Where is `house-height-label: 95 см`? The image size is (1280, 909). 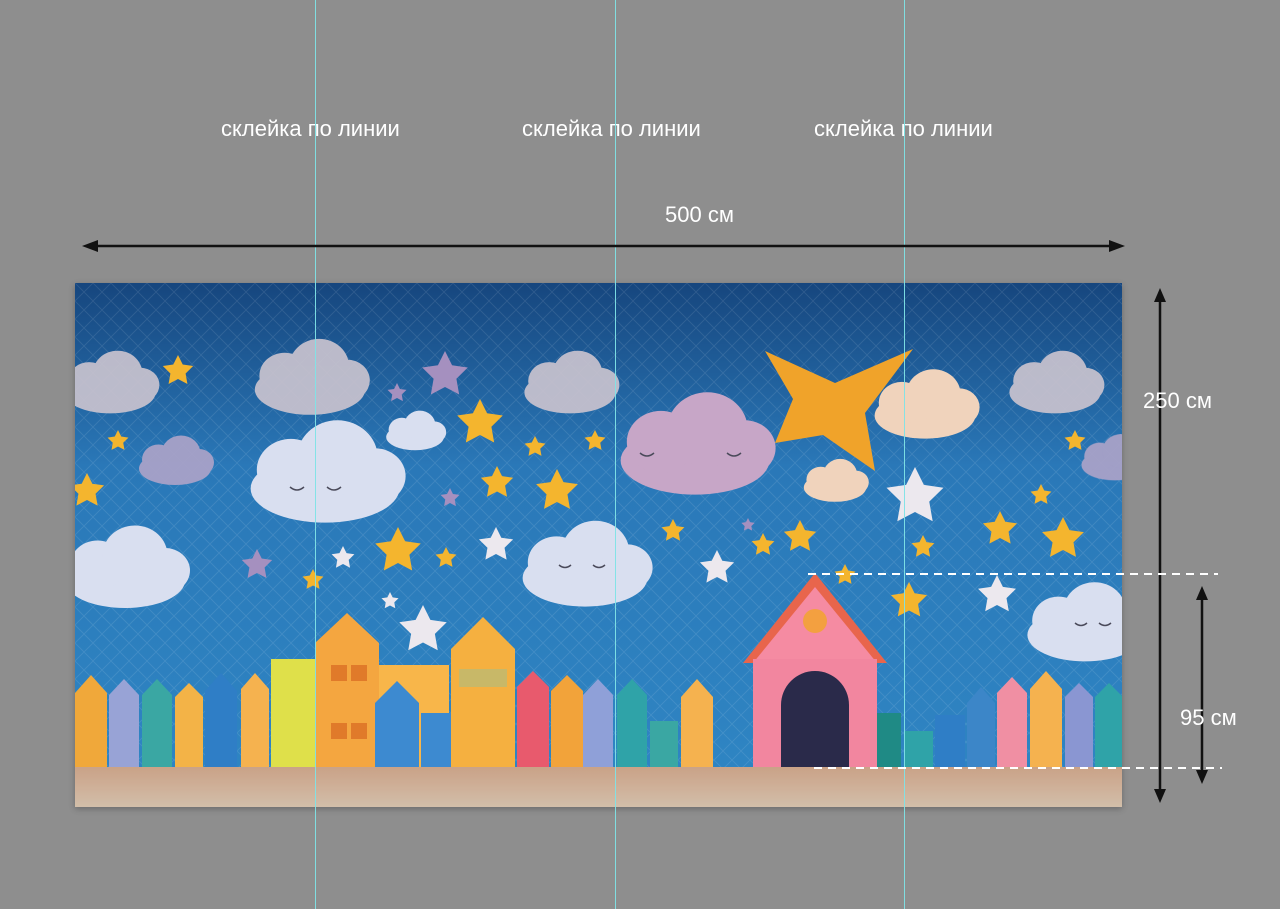 house-height-label: 95 см is located at coordinates (1208, 717).